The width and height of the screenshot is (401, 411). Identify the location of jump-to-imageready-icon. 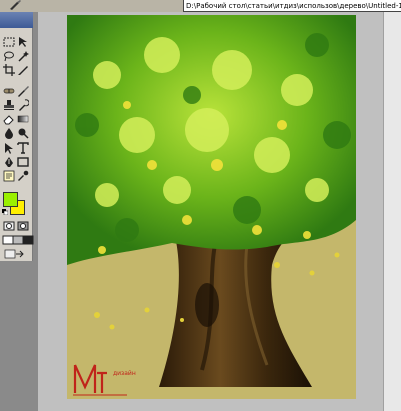
(16, 254).